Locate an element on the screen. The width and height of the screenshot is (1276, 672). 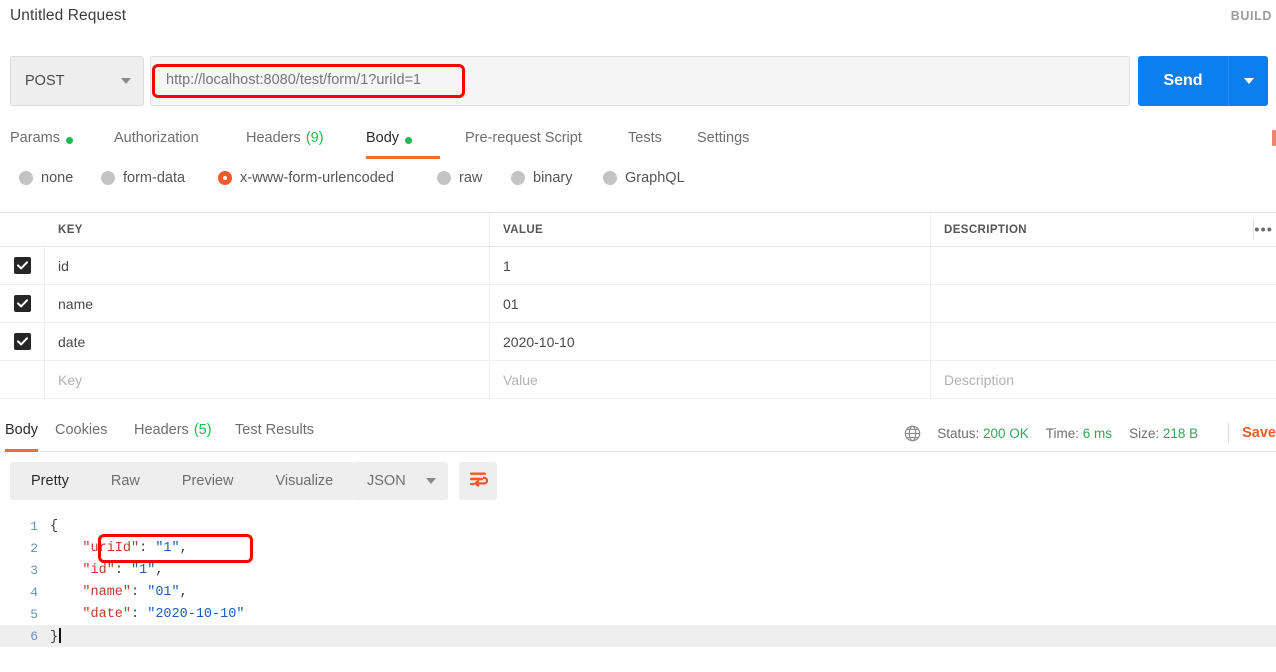
tab-body: Body is located at coordinates (403, 141).